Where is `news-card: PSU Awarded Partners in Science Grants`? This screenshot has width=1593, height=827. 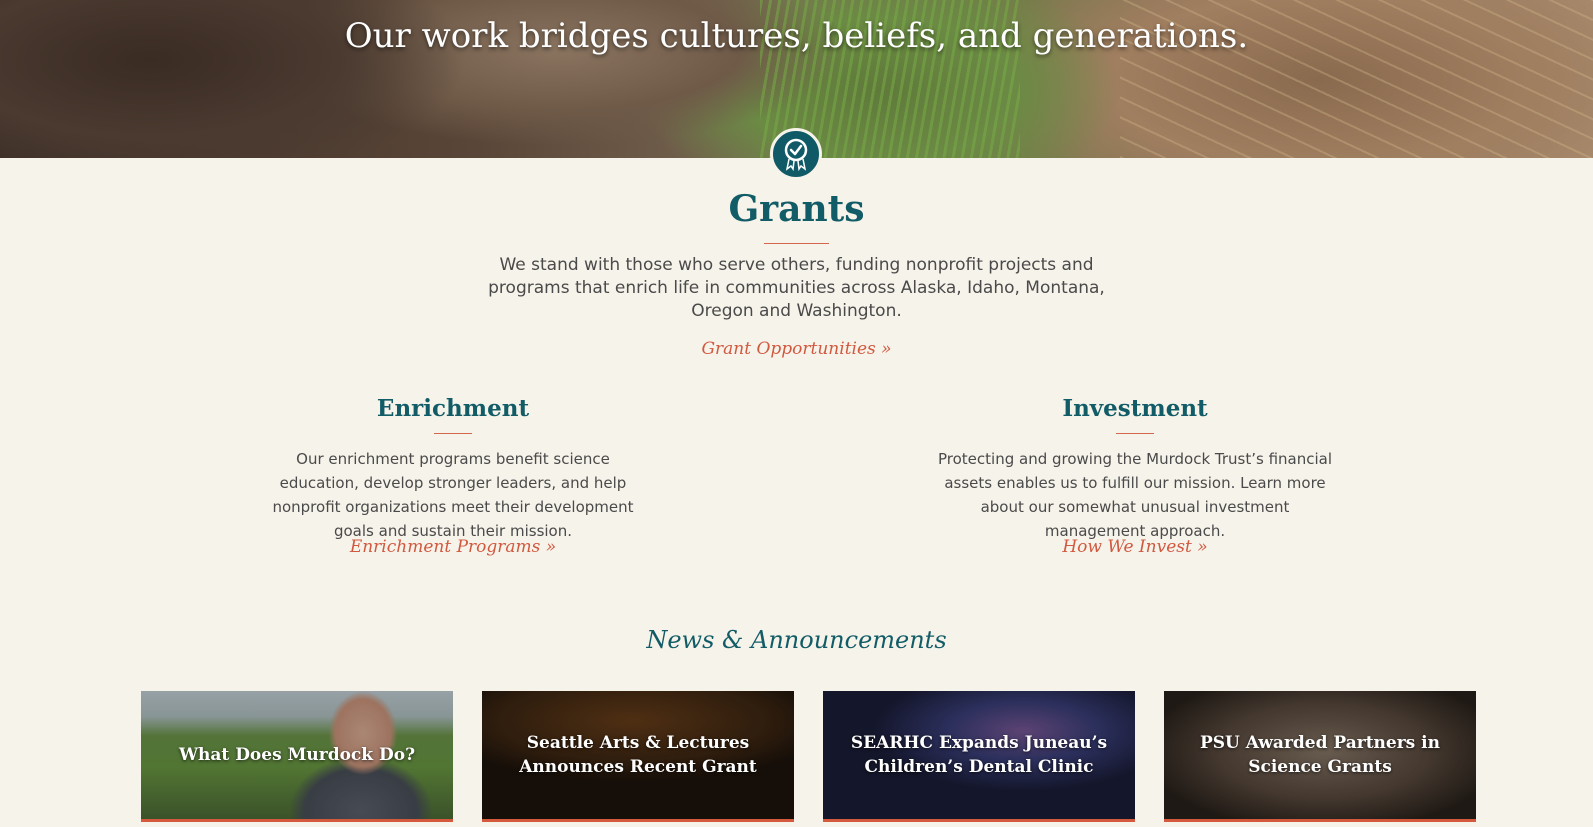 news-card: PSU Awarded Partners in Science Grants is located at coordinates (1320, 756).